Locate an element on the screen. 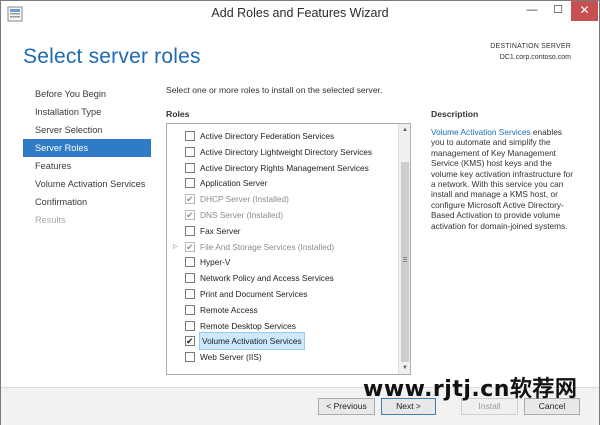  nav-item-installation-type: Installation Type is located at coordinates (87, 112).